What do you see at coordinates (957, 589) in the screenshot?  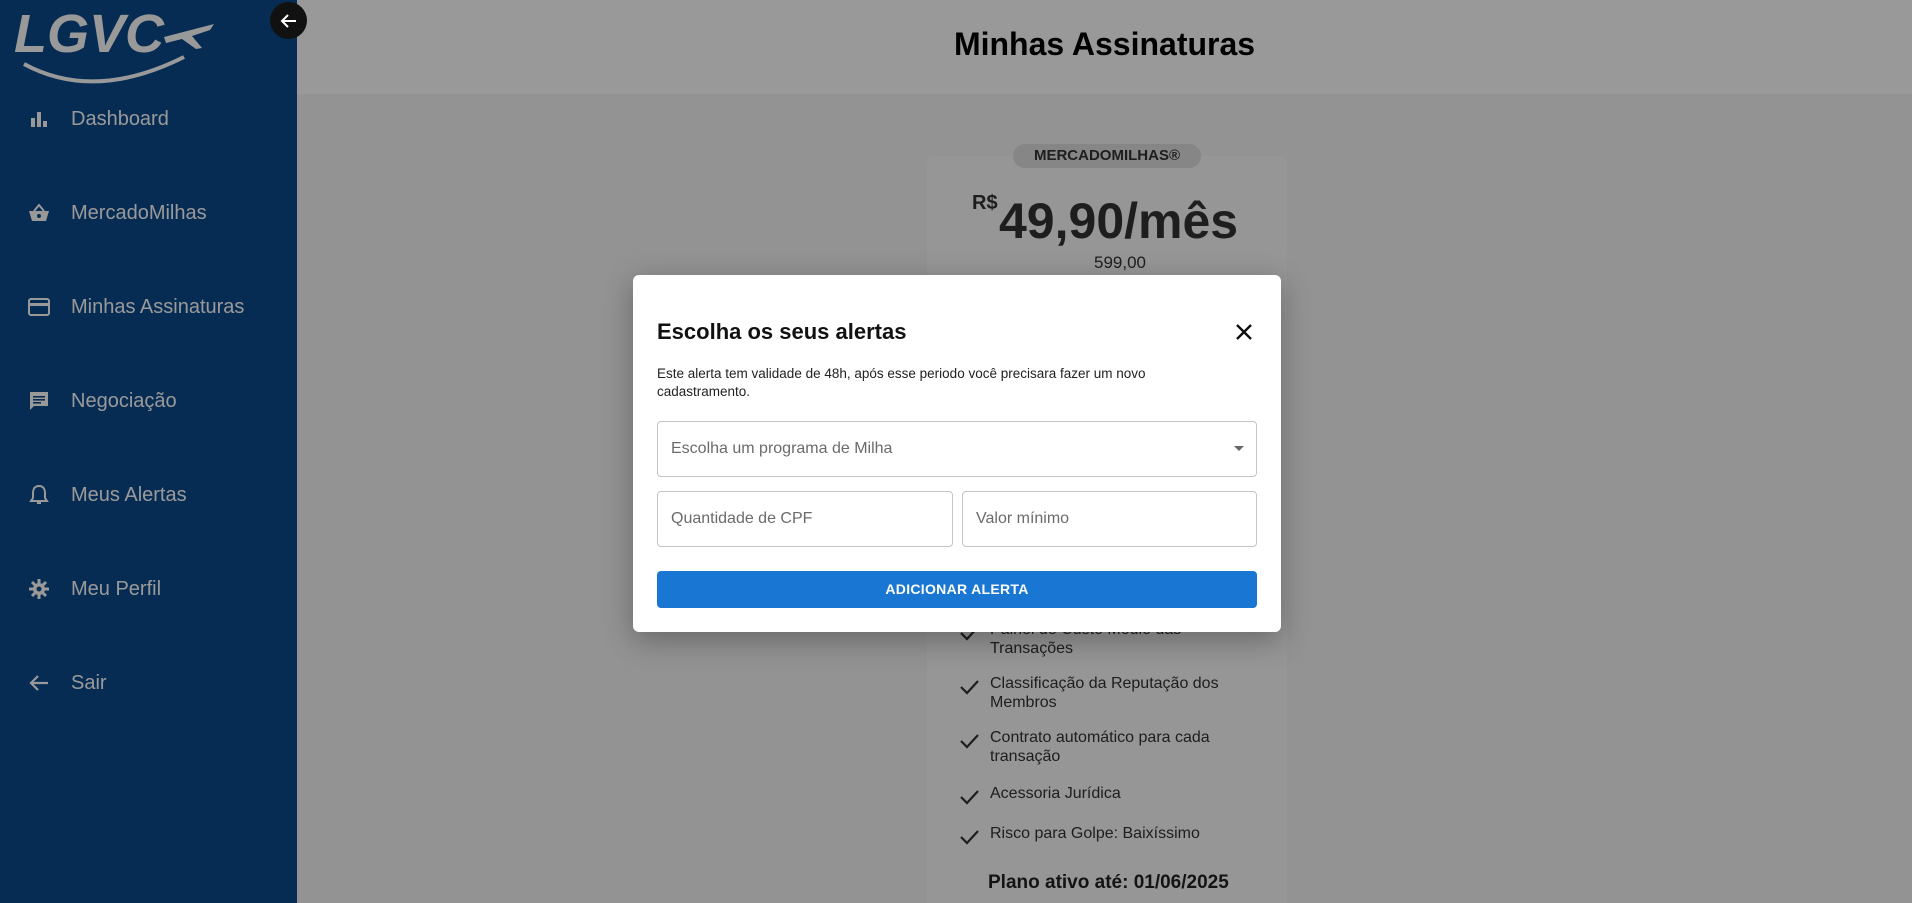 I see `add-alert-button: ADICIONAR ALERTA` at bounding box center [957, 589].